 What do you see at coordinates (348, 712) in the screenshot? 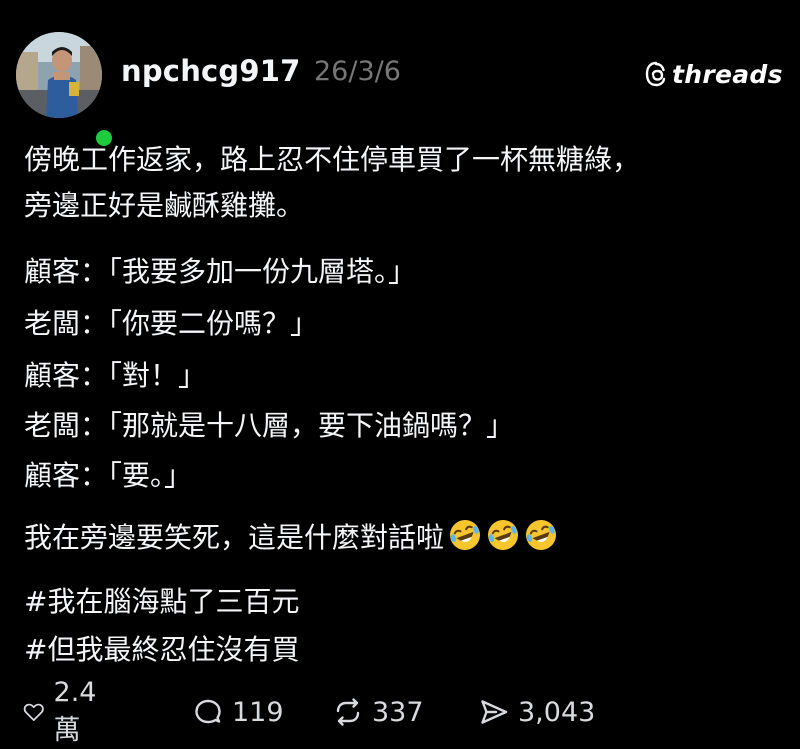
I see `repost-icon` at bounding box center [348, 712].